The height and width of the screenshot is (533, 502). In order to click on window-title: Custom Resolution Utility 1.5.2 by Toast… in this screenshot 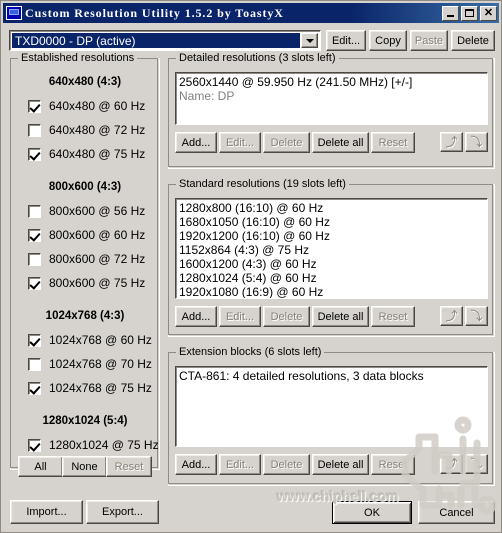, I will do `click(154, 12)`.